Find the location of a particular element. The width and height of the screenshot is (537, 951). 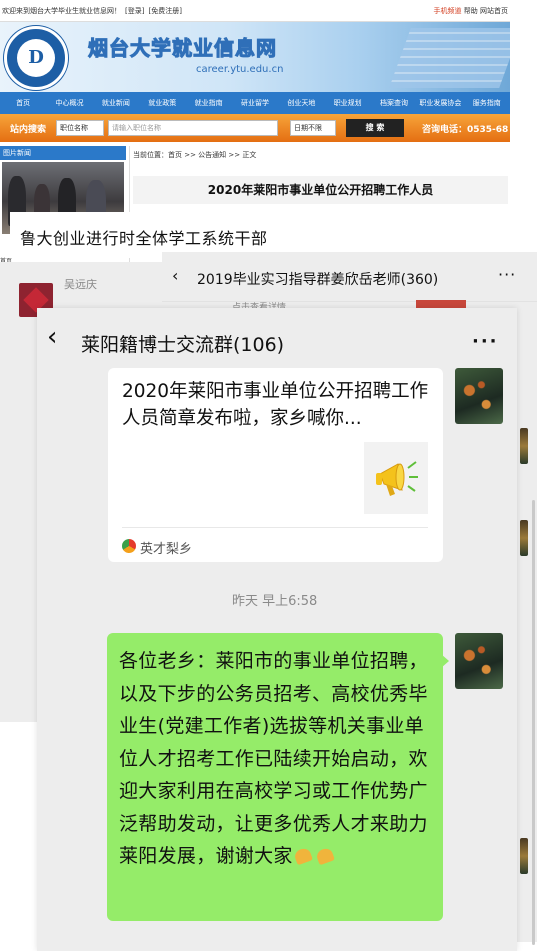

article-title: 2020年莱阳市事业单位公开招聘工作人员 is located at coordinates (320, 190).